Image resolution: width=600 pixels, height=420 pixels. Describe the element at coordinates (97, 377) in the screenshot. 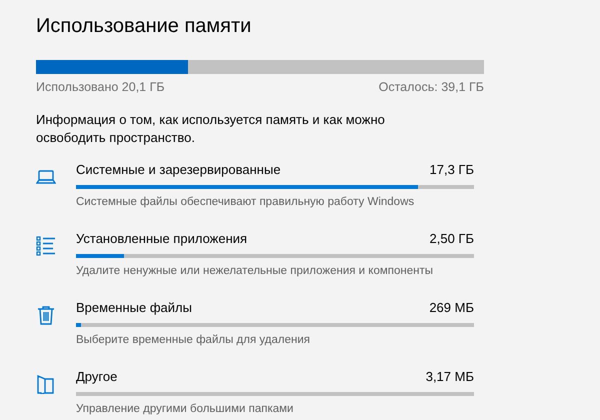

I see `category-name: Другое` at that location.